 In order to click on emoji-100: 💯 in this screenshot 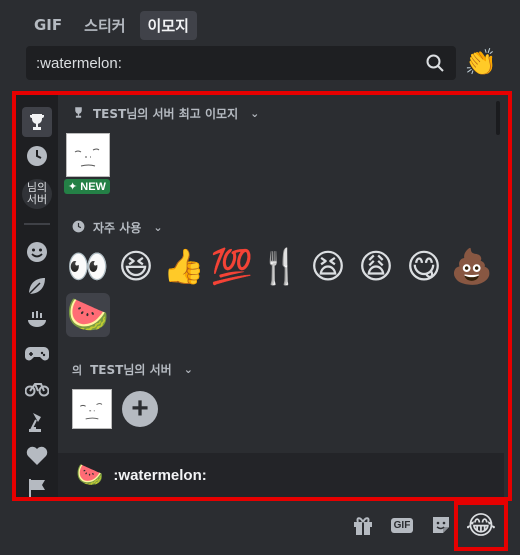, I will do `click(232, 267)`.